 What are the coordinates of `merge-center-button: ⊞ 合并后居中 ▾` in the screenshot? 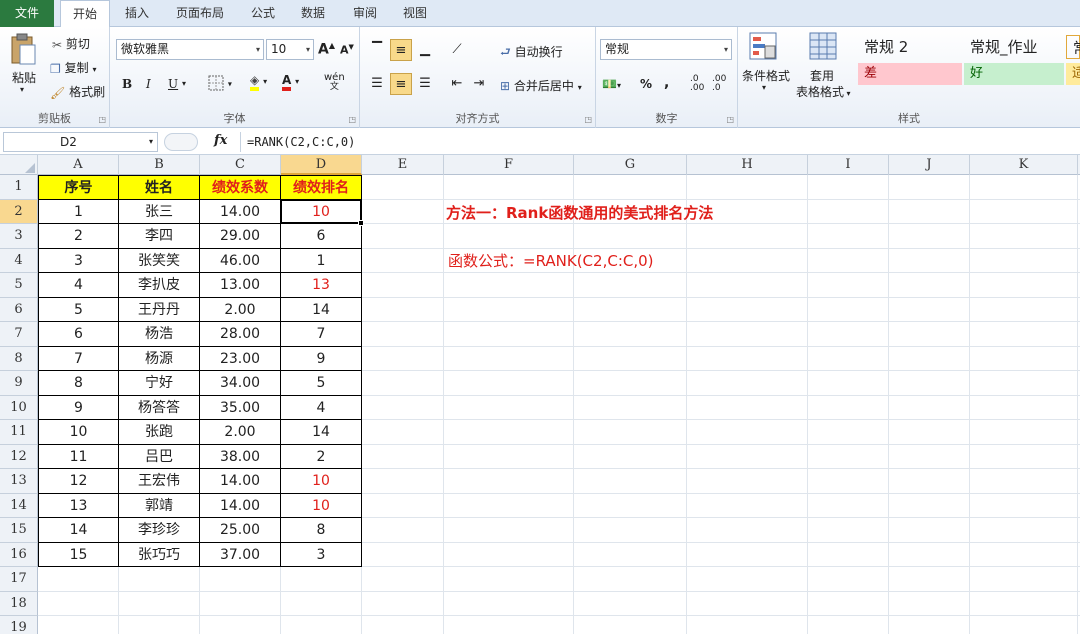 It's located at (541, 85).